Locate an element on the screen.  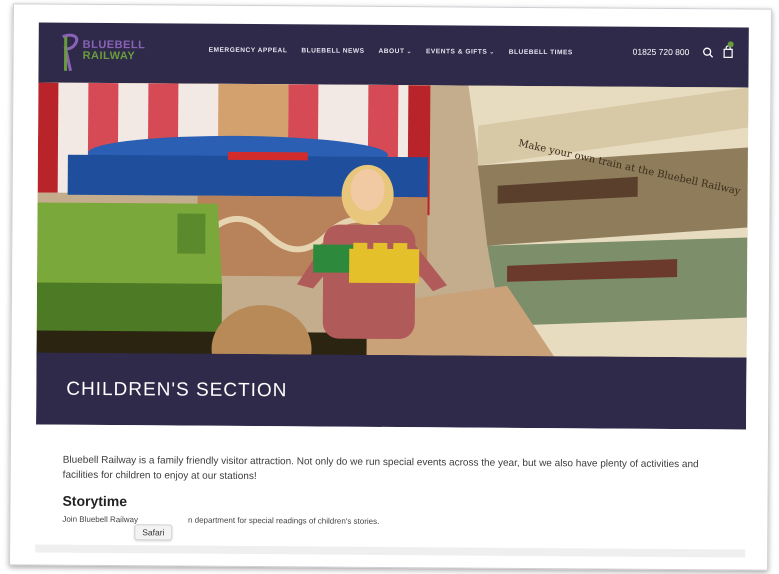
nav-label: BLUEBELL NEWS is located at coordinates (333, 51).